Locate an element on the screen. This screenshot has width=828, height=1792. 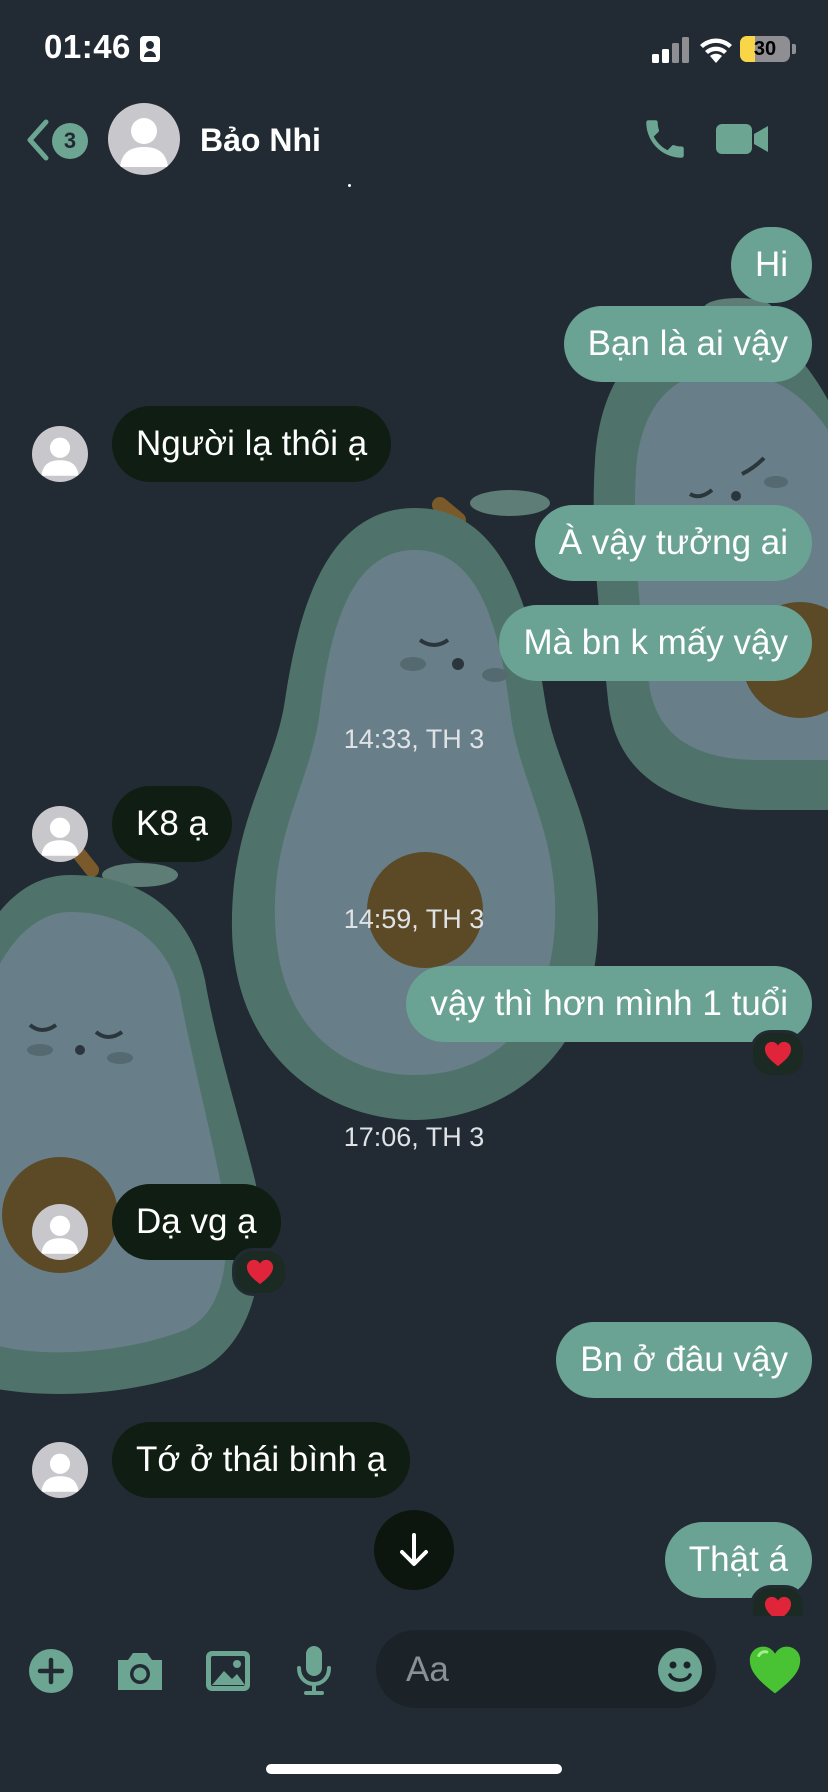
green-heart-icon is located at coordinates (775, 1670).